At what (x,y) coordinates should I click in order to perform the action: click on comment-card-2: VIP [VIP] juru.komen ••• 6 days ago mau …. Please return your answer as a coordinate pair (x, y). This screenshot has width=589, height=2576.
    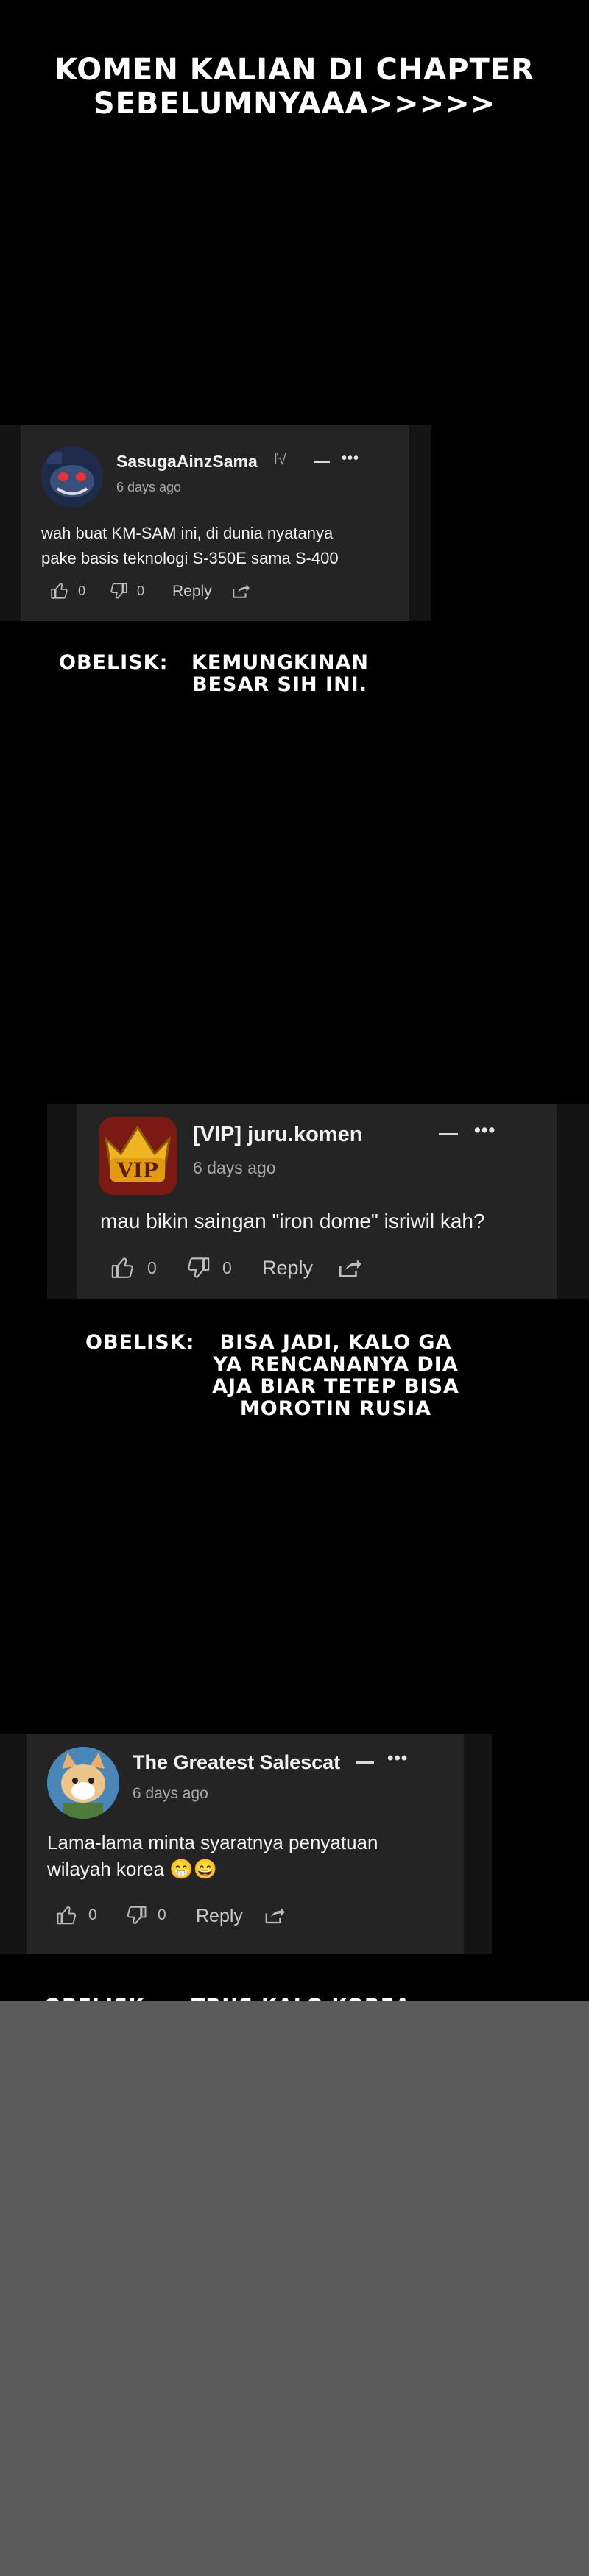
    Looking at the image, I should click on (317, 1201).